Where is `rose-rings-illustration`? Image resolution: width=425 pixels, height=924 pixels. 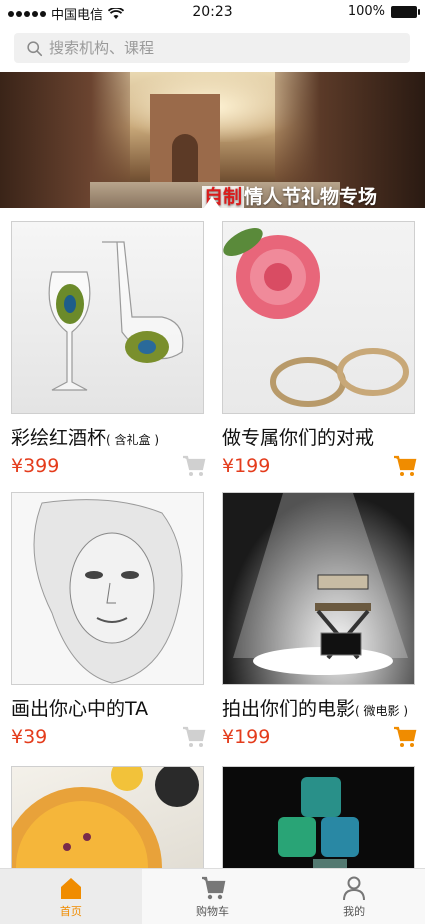
rose-rings-illustration is located at coordinates (316, 317).